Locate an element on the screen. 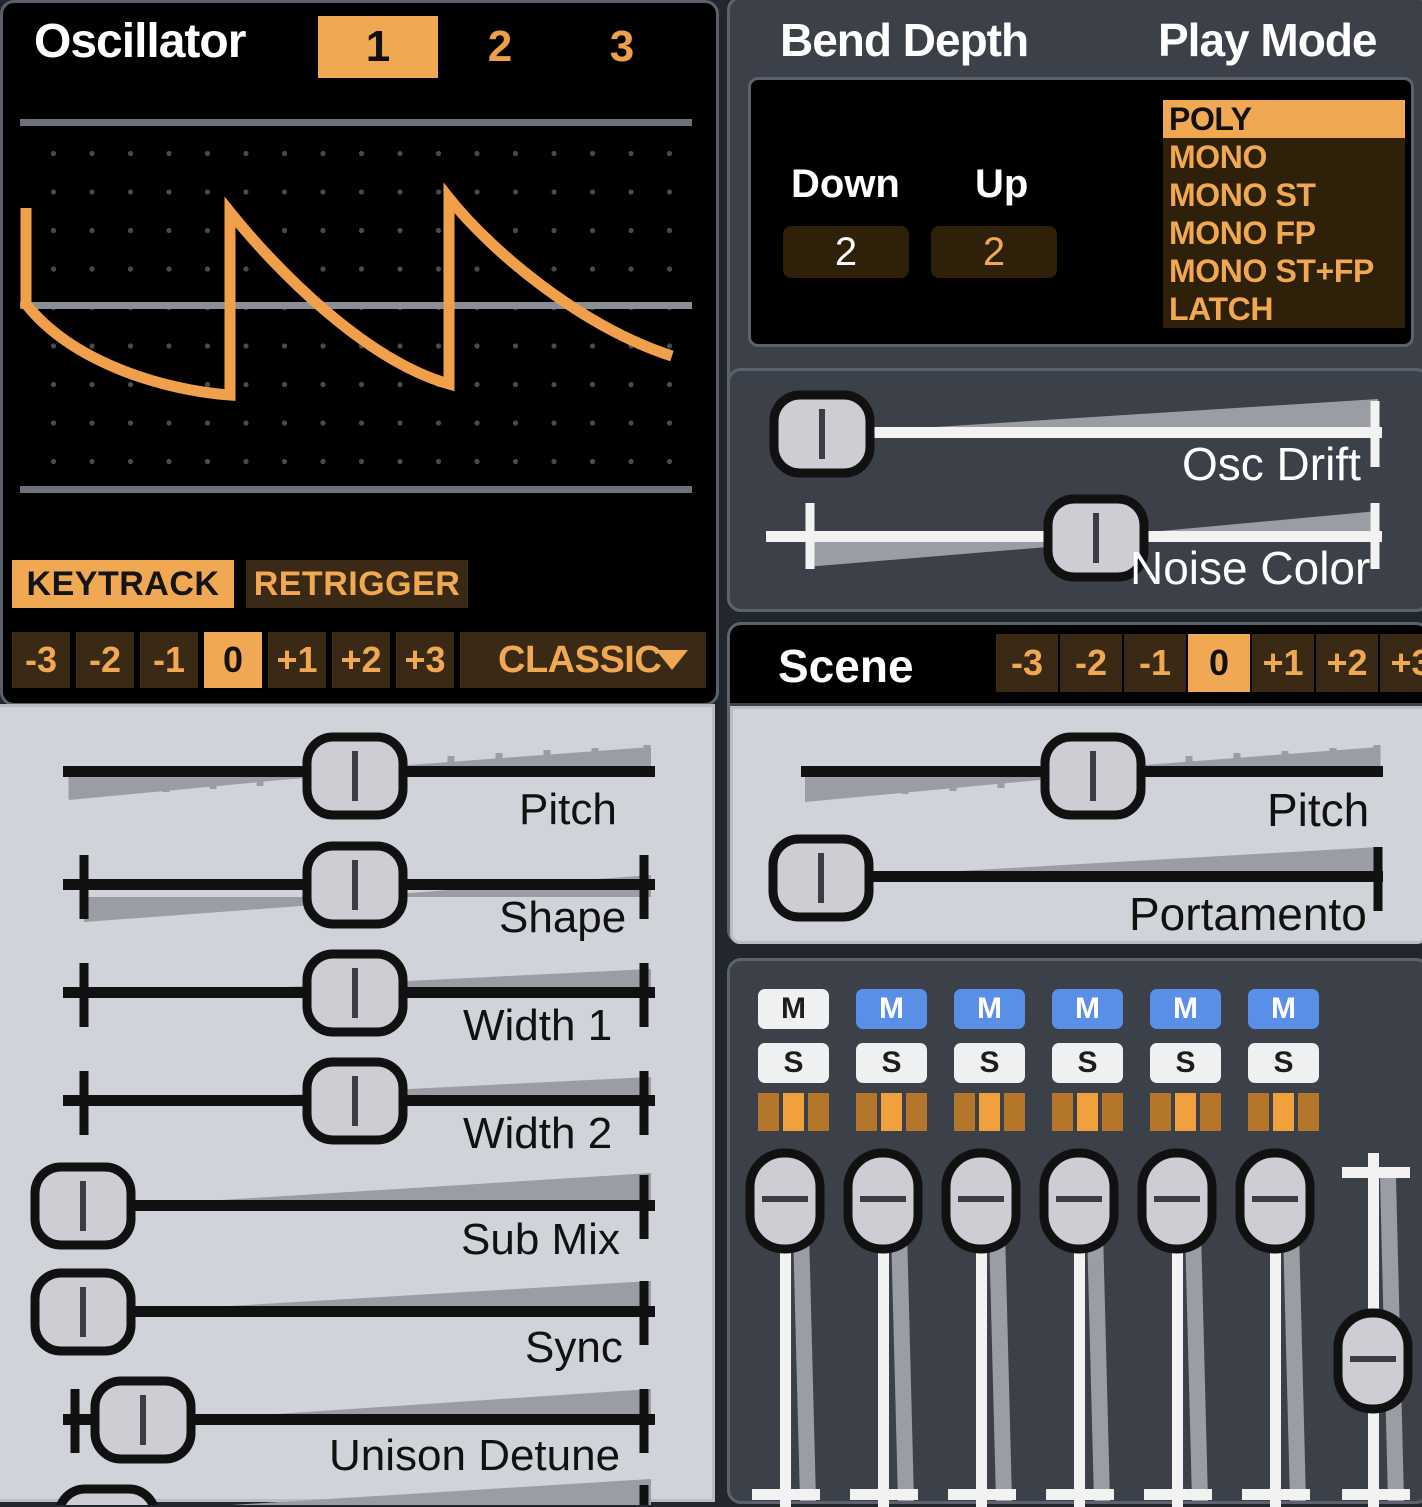 This screenshot has width=1422, height=1507. scene-octave--3: -3 is located at coordinates (1027, 663).